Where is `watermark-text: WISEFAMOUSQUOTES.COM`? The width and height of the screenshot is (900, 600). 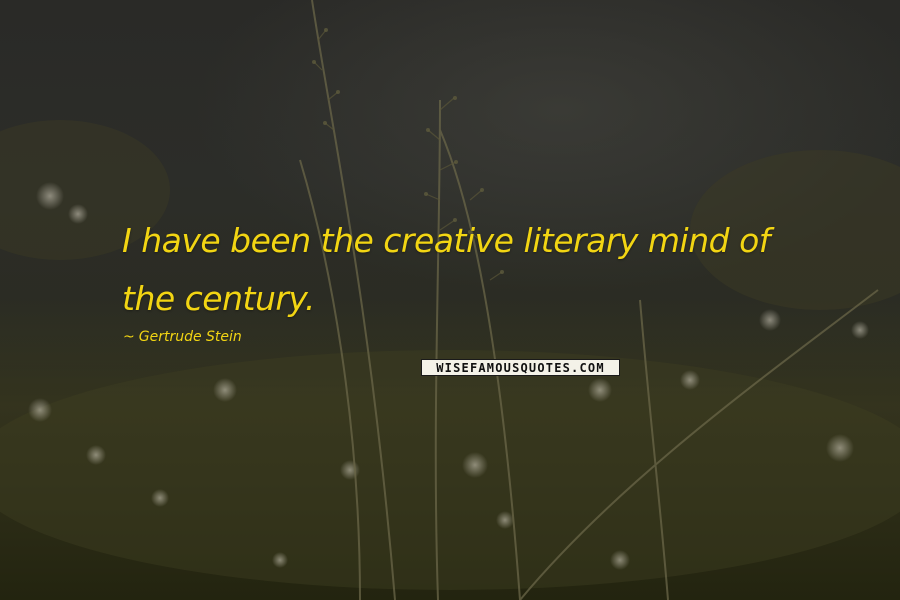 watermark-text: WISEFAMOUSQUOTES.COM is located at coordinates (520, 367).